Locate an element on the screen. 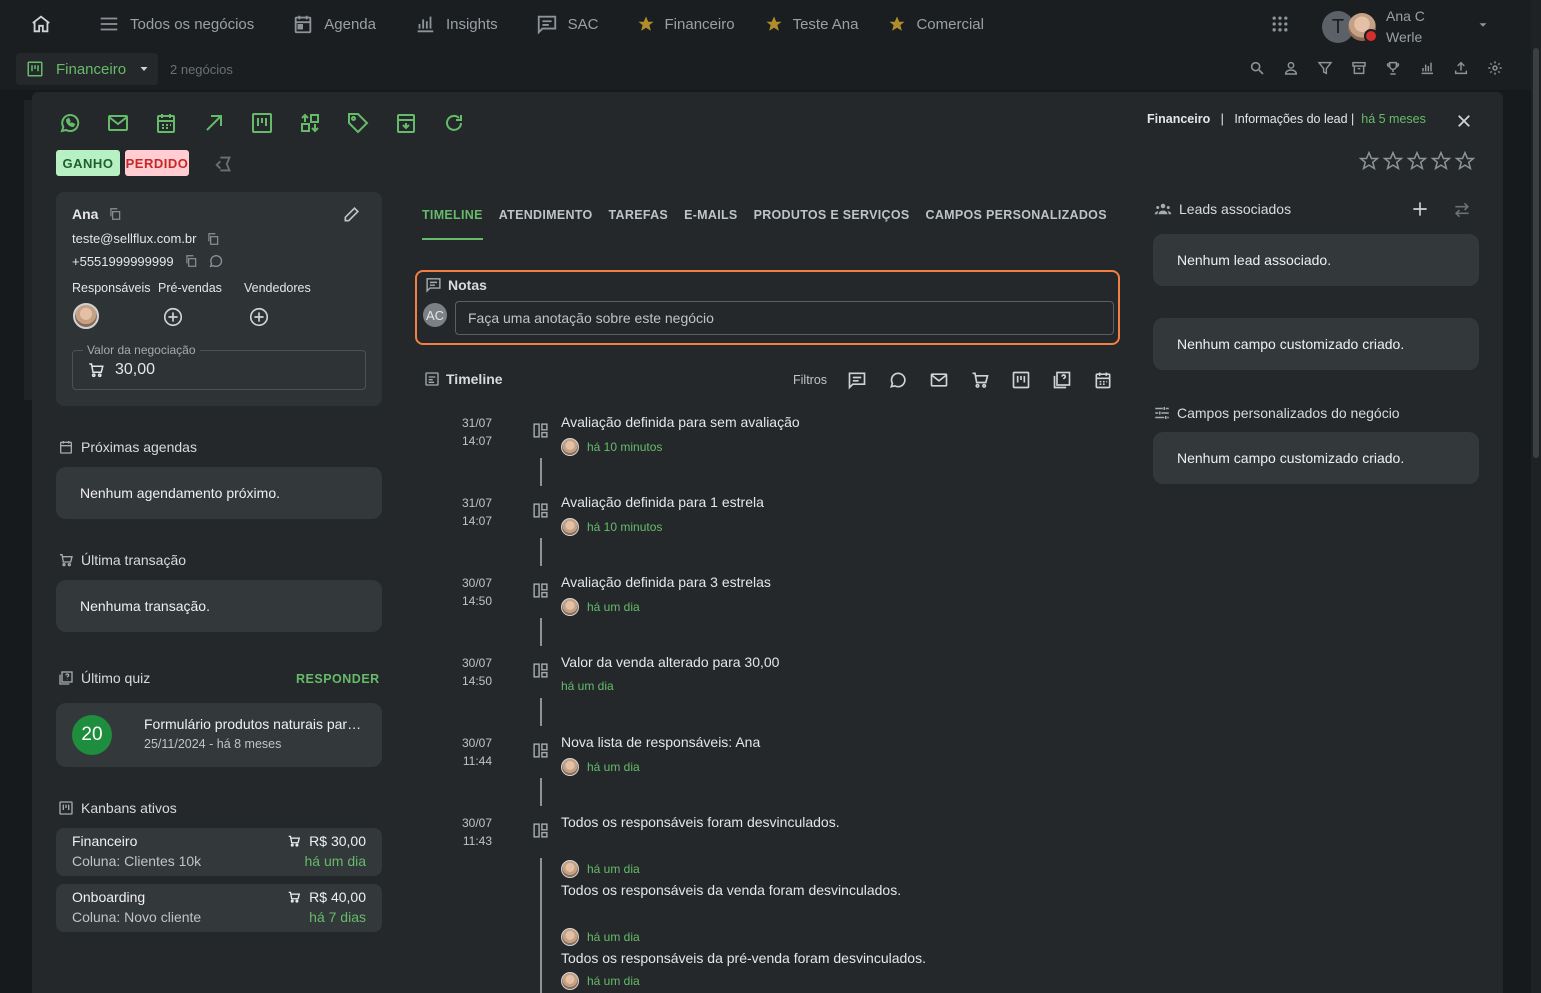 Image resolution: width=1541 pixels, height=993 pixels. lead-name-row: Ana is located at coordinates (97, 214).